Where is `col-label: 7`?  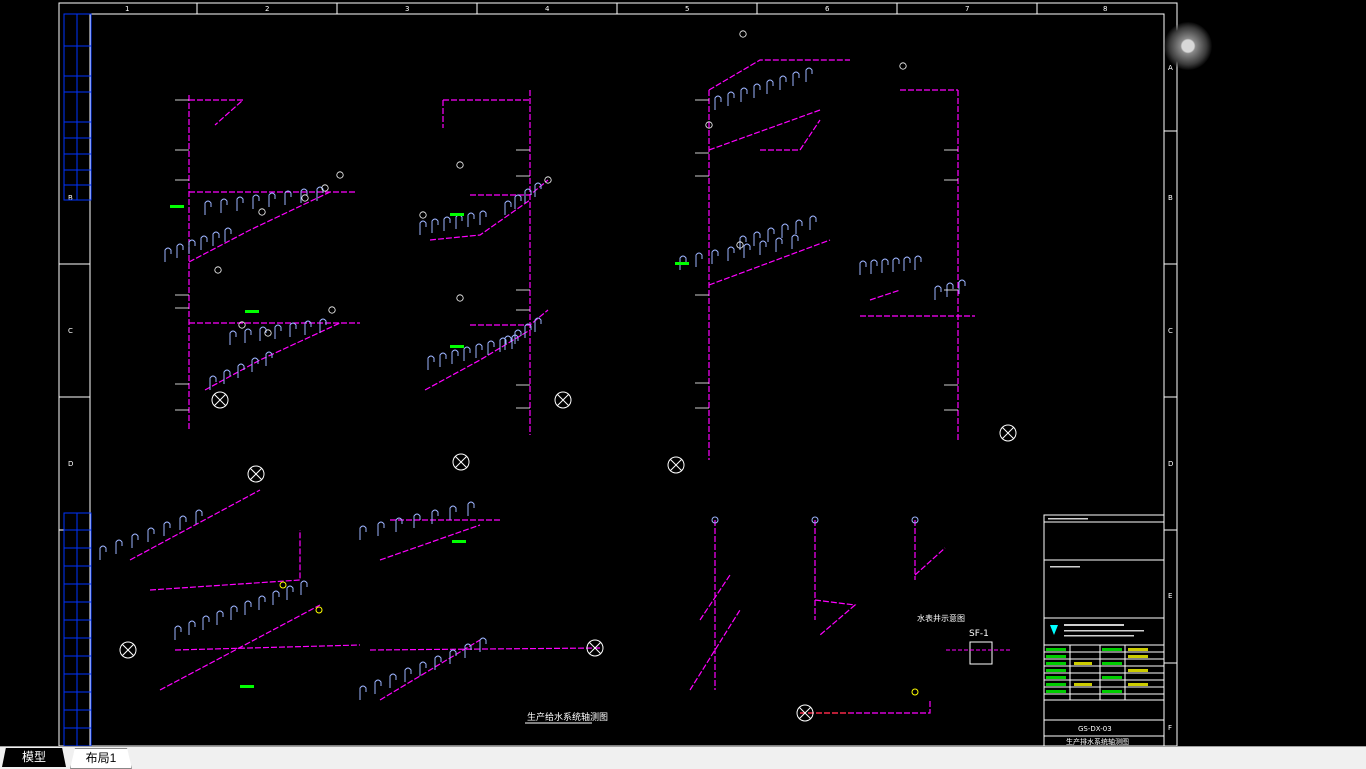
col-label: 7 is located at coordinates (967, 9).